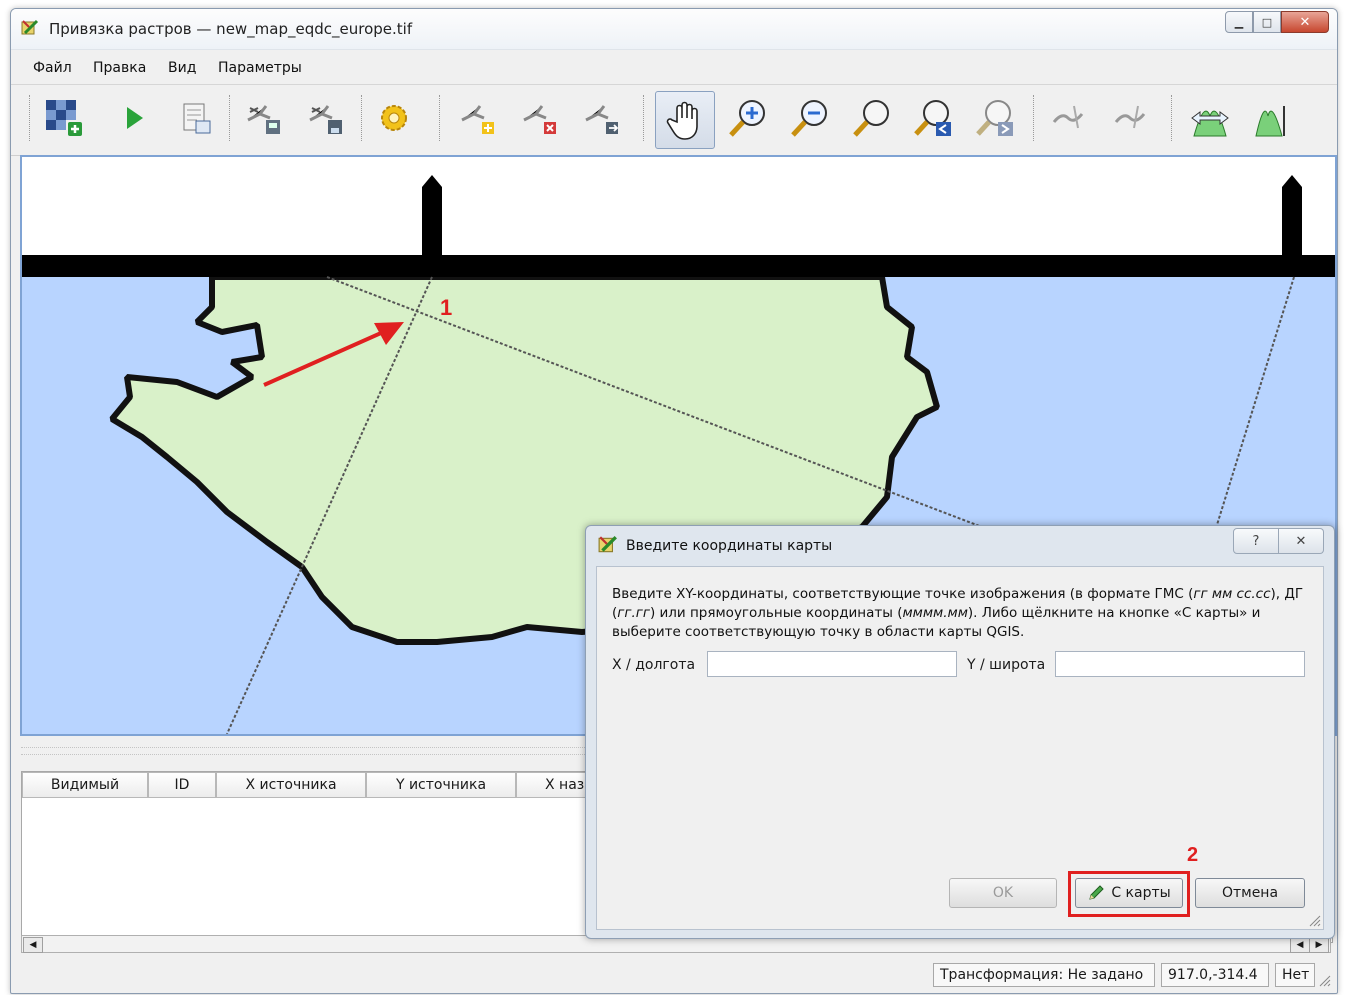  What do you see at coordinates (1006, 665) in the screenshot?
I see `y-latitude-label: Y / широта` at bounding box center [1006, 665].